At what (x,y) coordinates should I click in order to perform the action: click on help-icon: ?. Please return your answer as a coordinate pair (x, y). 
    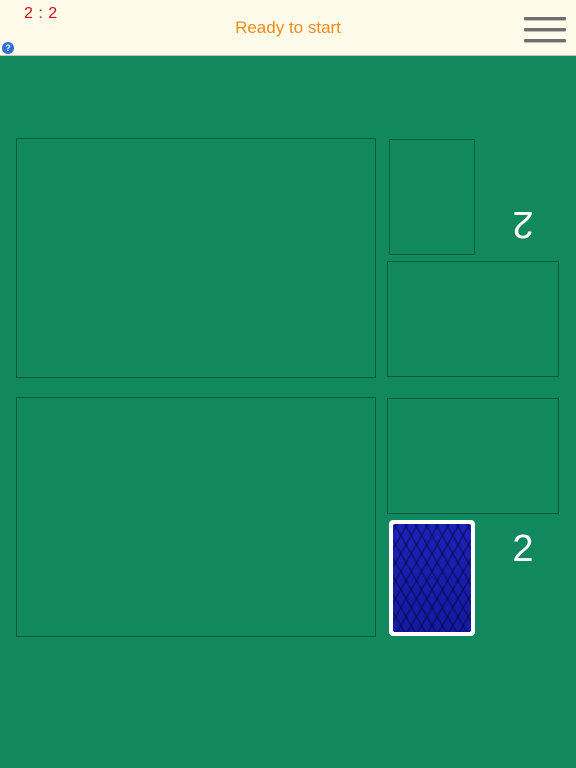
    Looking at the image, I should click on (8, 48).